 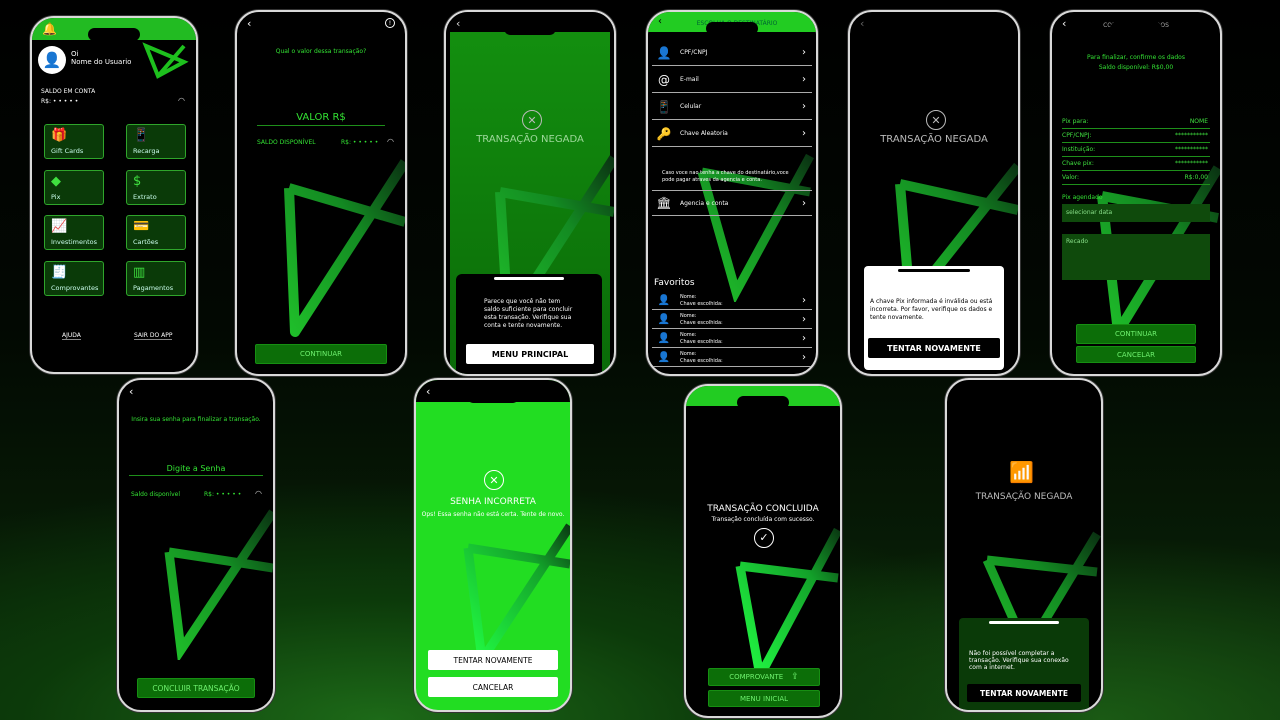 What do you see at coordinates (196, 688) in the screenshot?
I see `finish-transaction-button: CONCLUIR TRANSAÇÃO` at bounding box center [196, 688].